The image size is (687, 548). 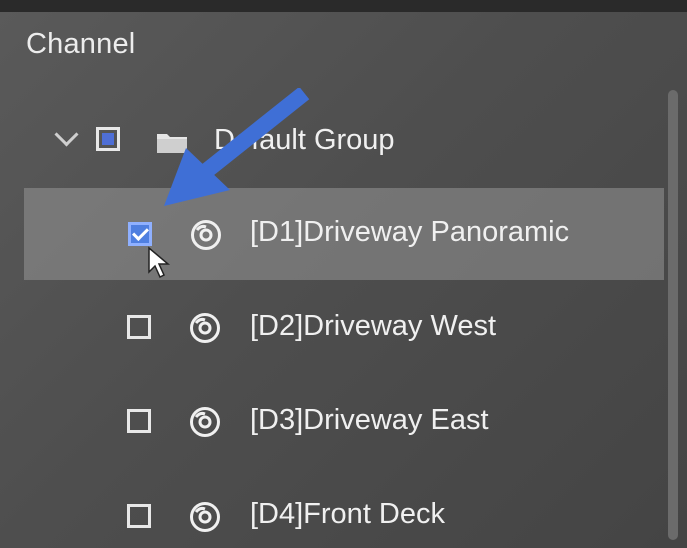 What do you see at coordinates (108, 139) in the screenshot?
I see `group-checkbox` at bounding box center [108, 139].